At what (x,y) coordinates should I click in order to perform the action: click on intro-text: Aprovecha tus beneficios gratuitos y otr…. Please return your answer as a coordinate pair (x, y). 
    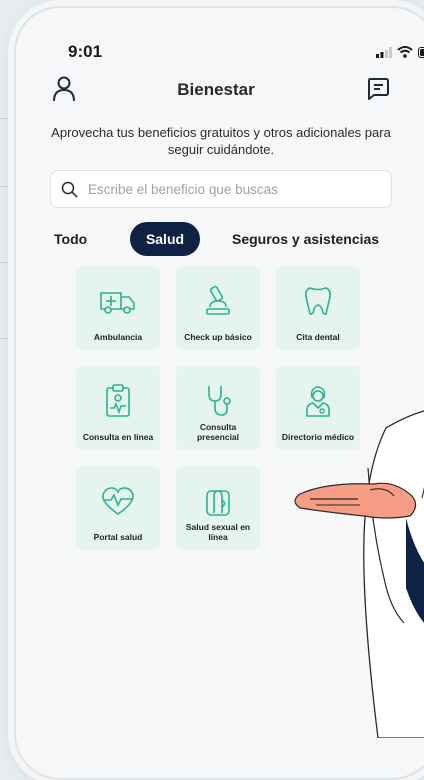
    Looking at the image, I should click on (221, 141).